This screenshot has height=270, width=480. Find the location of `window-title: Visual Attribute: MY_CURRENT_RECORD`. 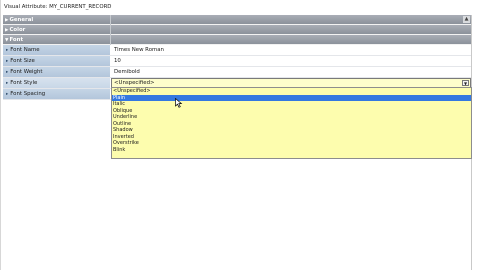

window-title: Visual Attribute: MY_CURRENT_RECORD is located at coordinates (58, 7).